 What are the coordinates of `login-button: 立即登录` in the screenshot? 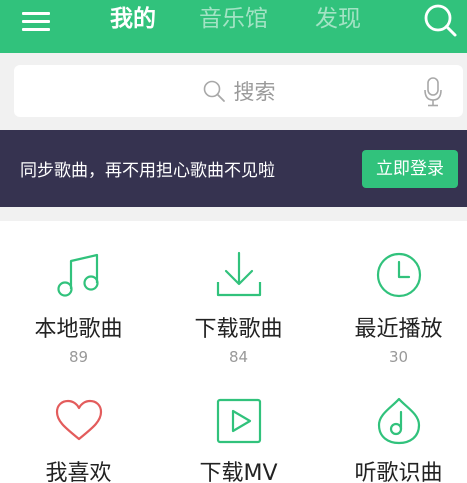 It's located at (410, 169).